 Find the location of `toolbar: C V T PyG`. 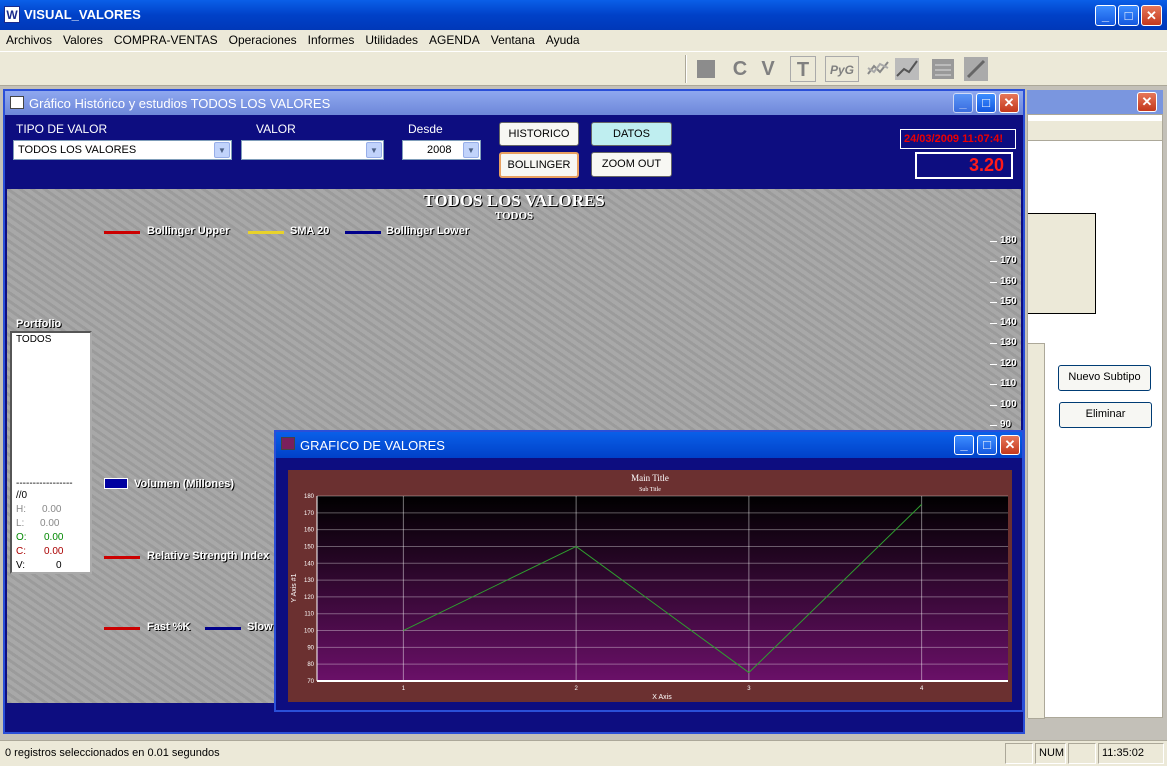

toolbar: C V T PyG is located at coordinates (583, 68).